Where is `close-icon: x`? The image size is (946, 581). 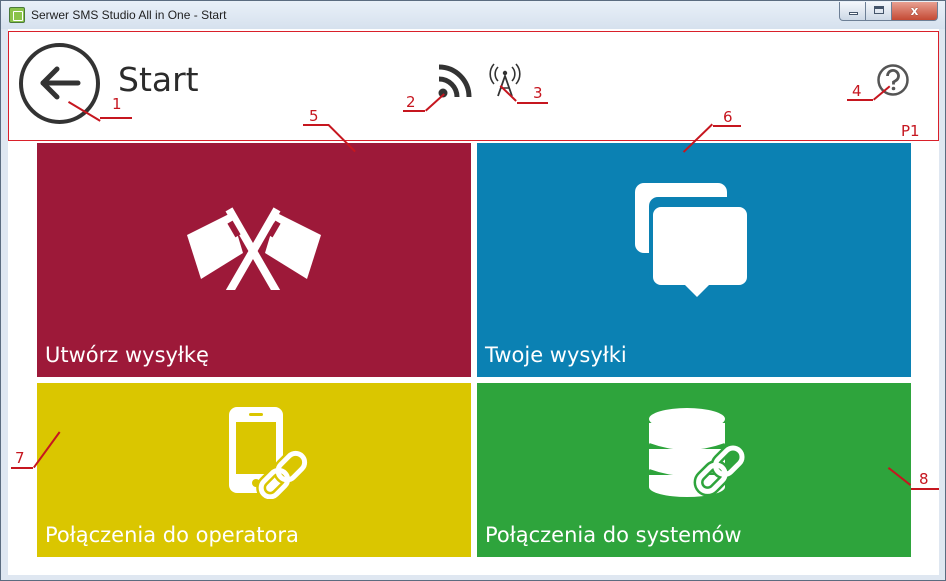
close-icon: x is located at coordinates (914, 11).